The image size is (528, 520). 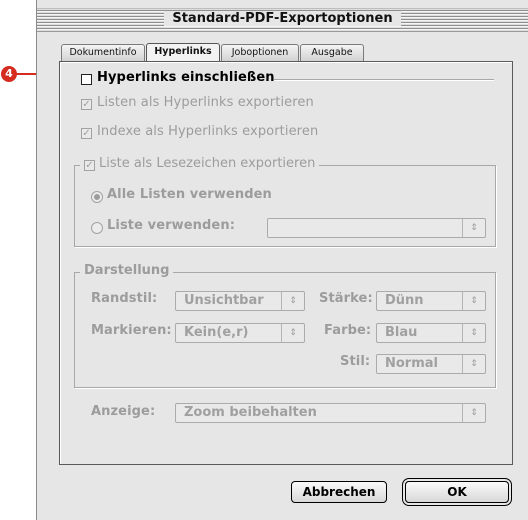 What do you see at coordinates (208, 131) in the screenshot?
I see `export-indexes-label: Indexe als Hyperlinks exportieren` at bounding box center [208, 131].